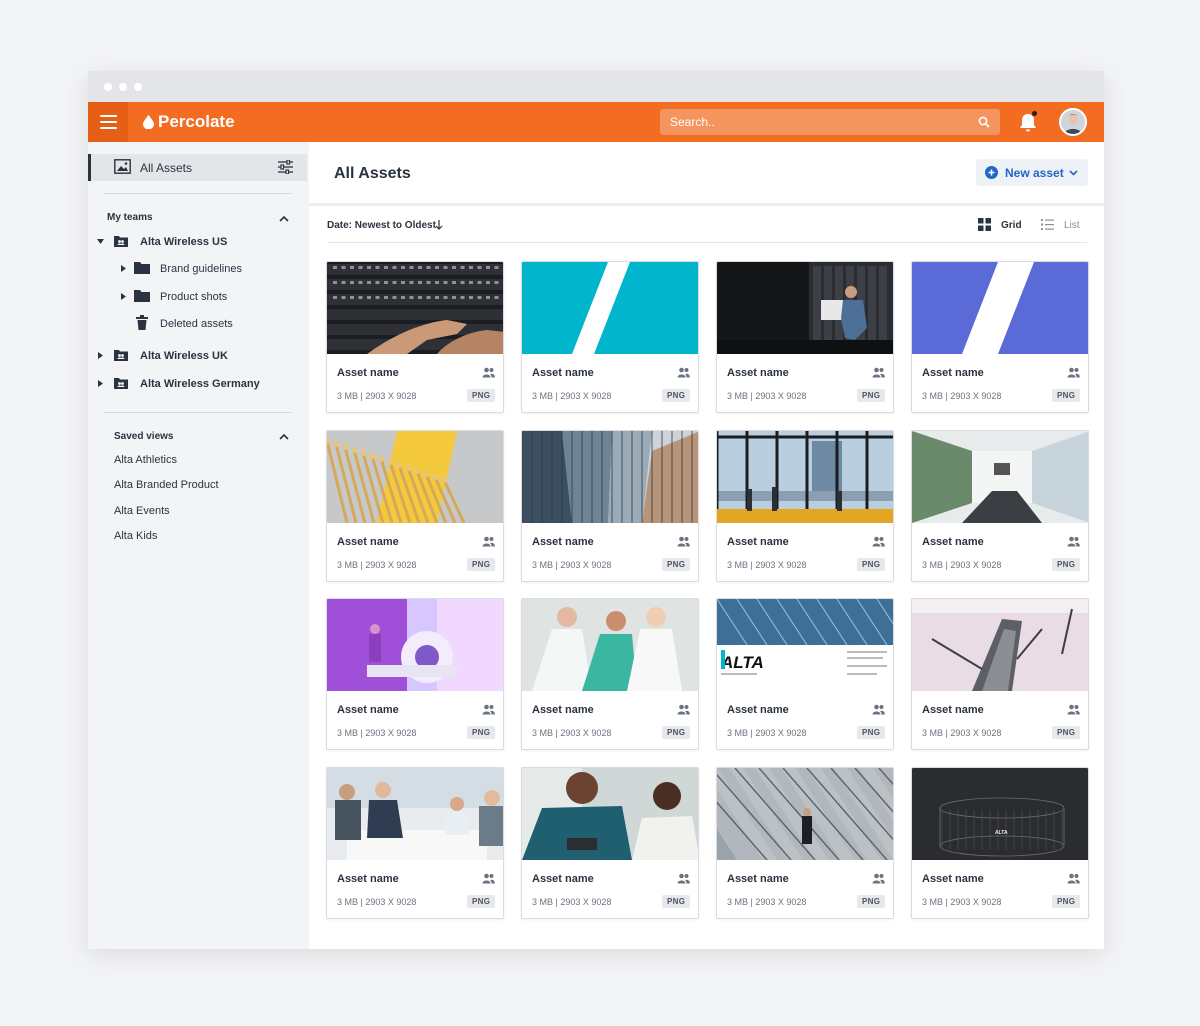 This screenshot has width=1200, height=1026. I want to click on team-folder-icon, so click(121, 241).